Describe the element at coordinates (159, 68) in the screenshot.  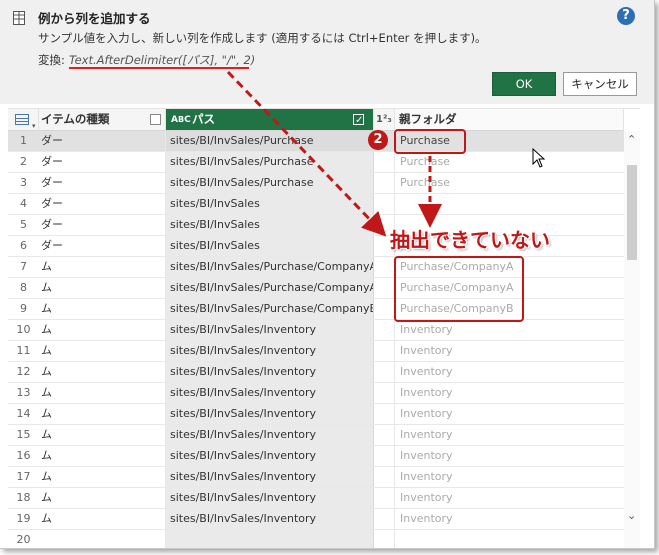
I see `formula-underline-mark` at that location.